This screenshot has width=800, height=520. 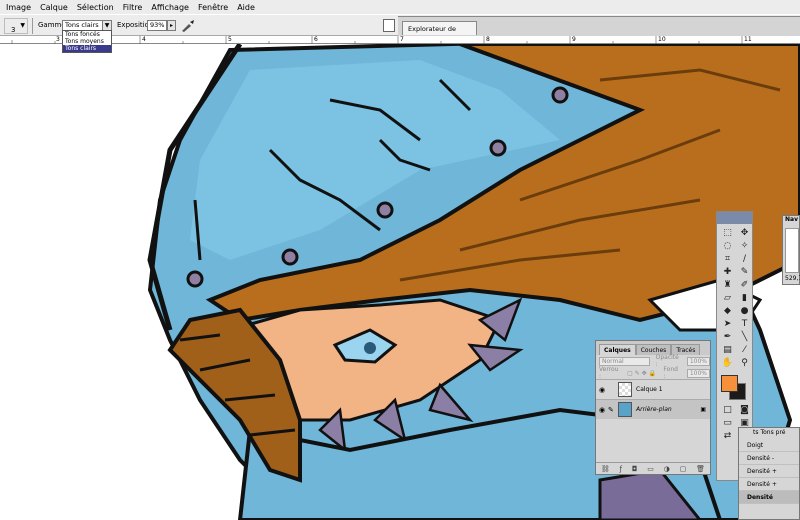 I want to click on history-item: Densité -, so click(x=769, y=458).